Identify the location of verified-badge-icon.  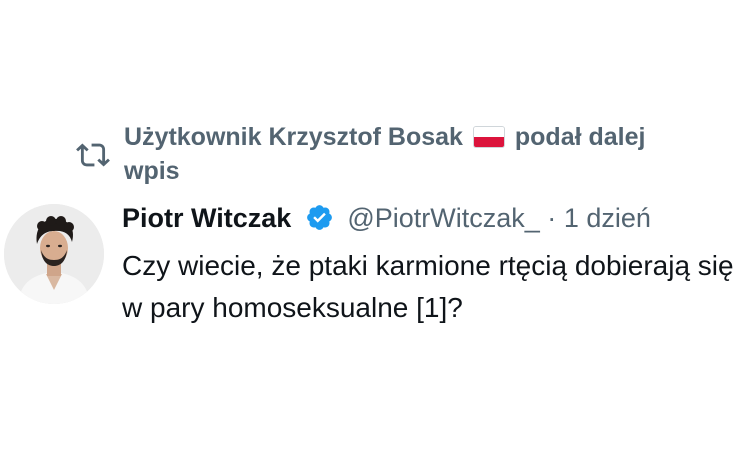
(319, 217).